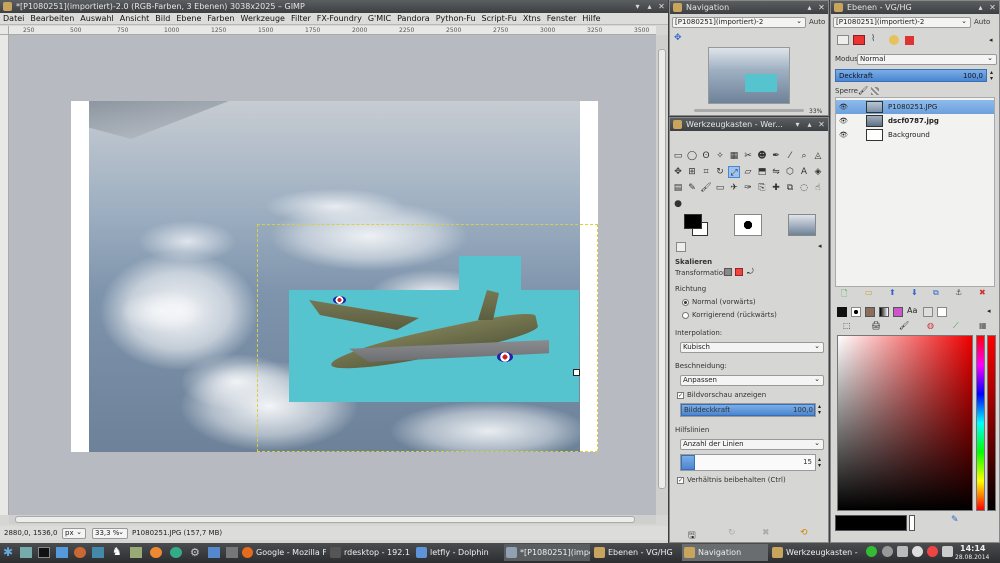  Describe the element at coordinates (748, 172) in the screenshot. I see `shear-icon: ▱` at that location.